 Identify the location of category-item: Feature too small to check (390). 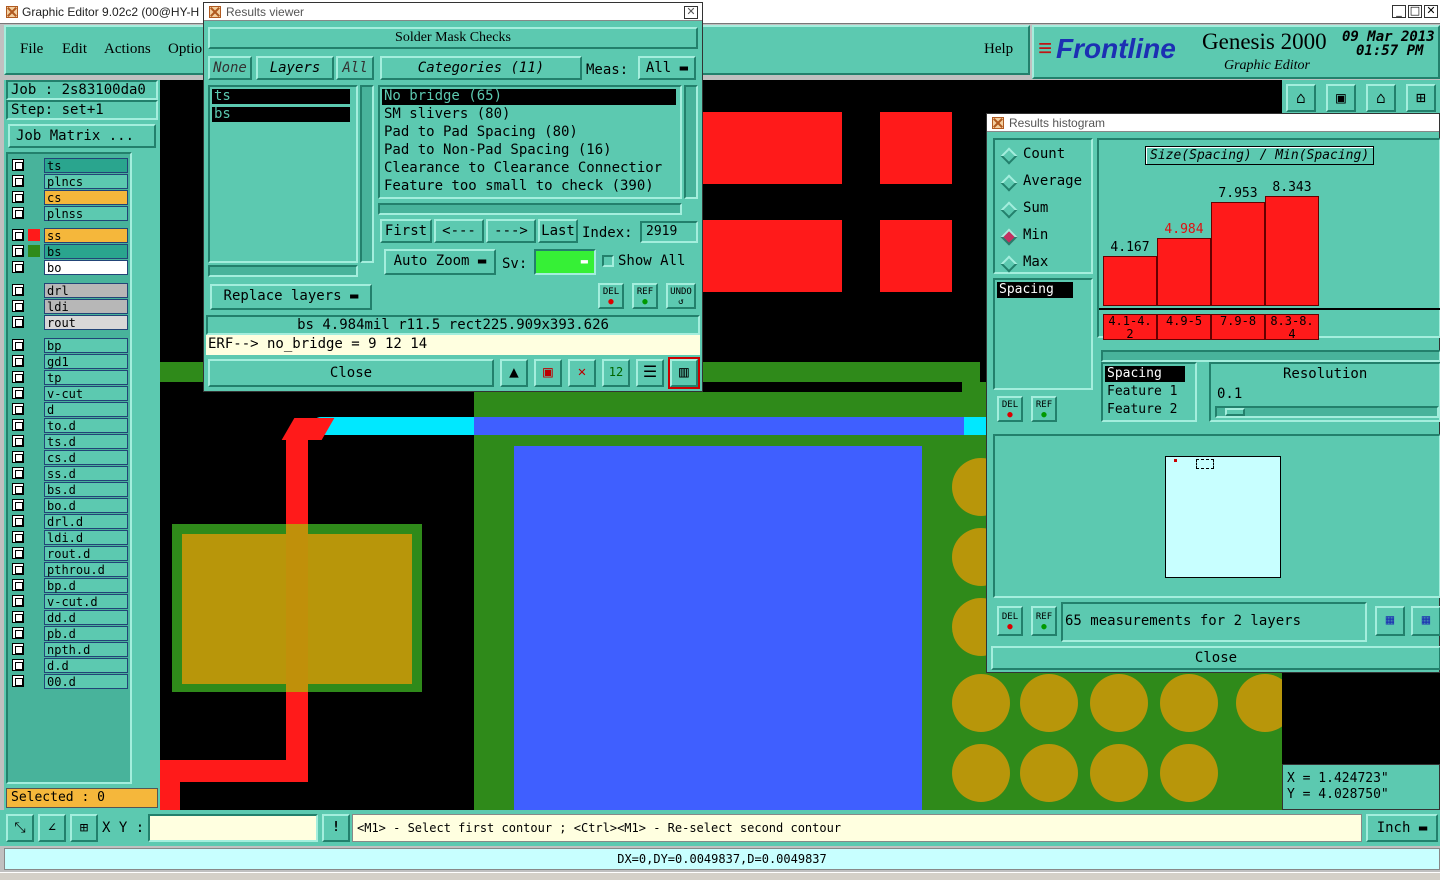
(529, 187).